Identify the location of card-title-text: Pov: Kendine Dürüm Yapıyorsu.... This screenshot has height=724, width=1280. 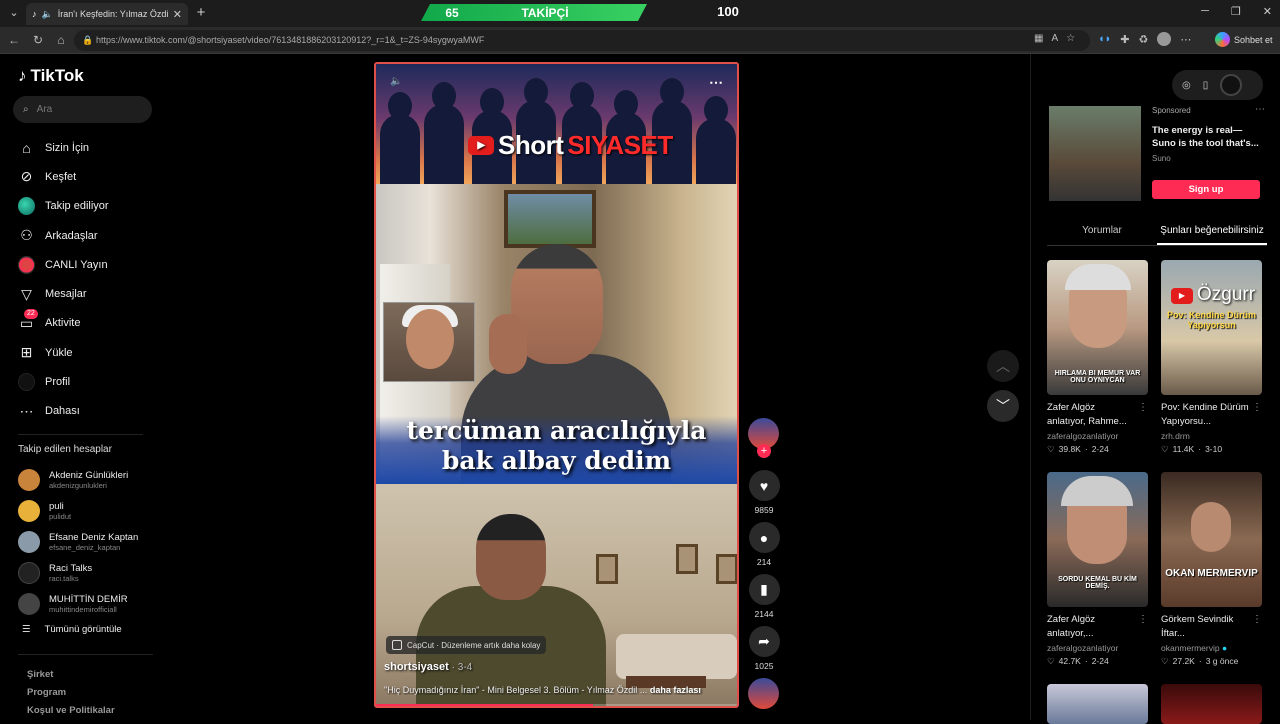
(1205, 414).